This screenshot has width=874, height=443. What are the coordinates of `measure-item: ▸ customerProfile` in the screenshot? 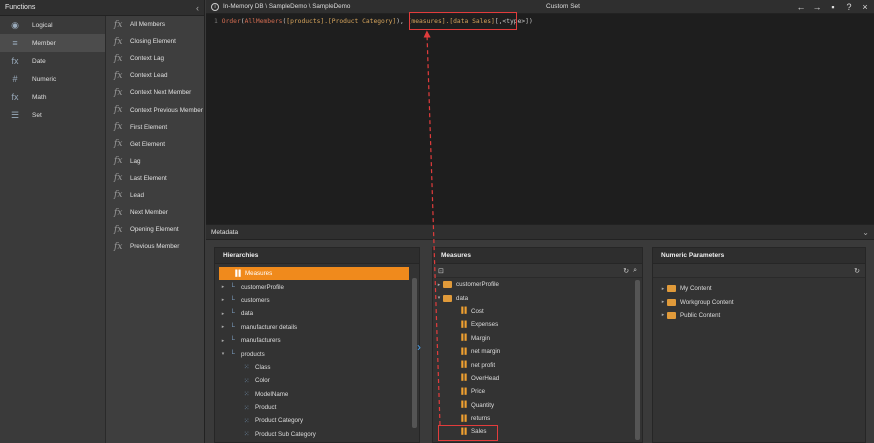 It's located at (537, 284).